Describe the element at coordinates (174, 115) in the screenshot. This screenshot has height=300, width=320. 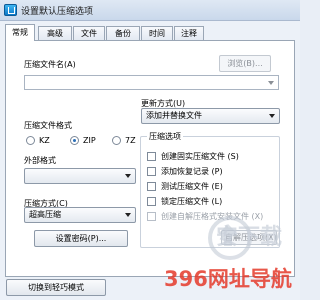
I see `update-mode-value: 添加并替换文件` at that location.